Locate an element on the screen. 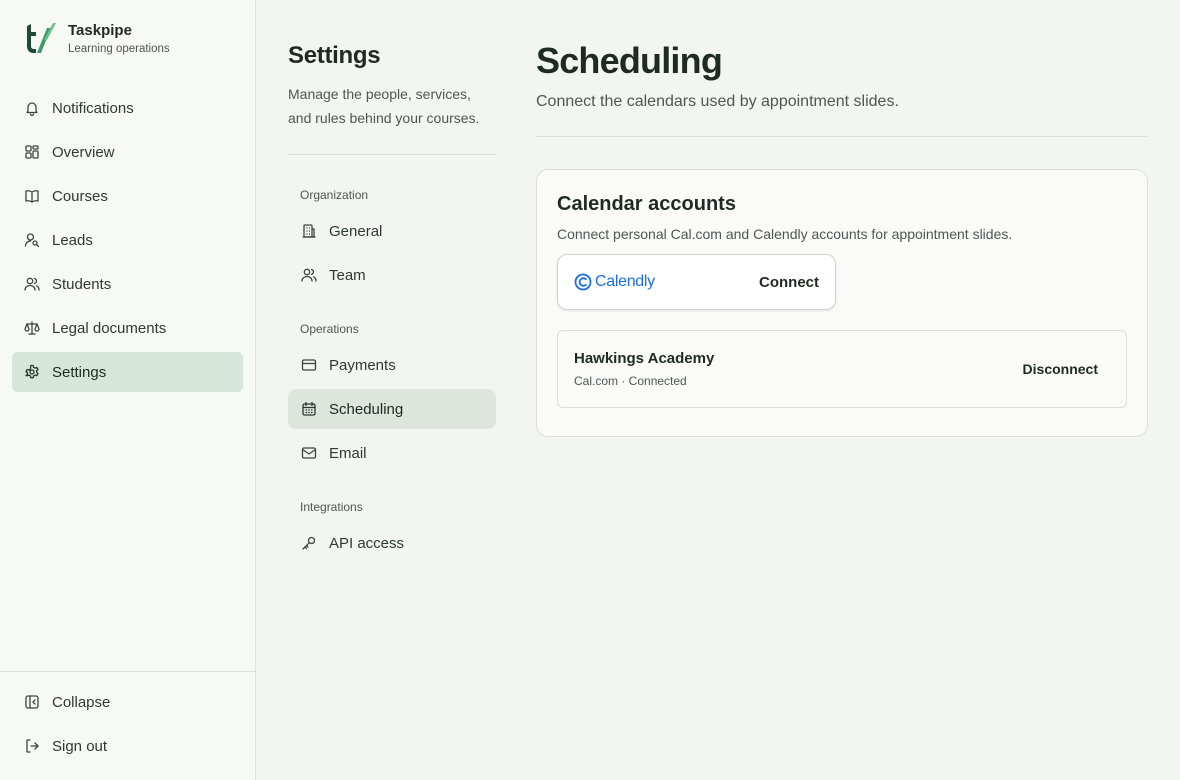  settings-item-label: Scheduling is located at coordinates (366, 409).